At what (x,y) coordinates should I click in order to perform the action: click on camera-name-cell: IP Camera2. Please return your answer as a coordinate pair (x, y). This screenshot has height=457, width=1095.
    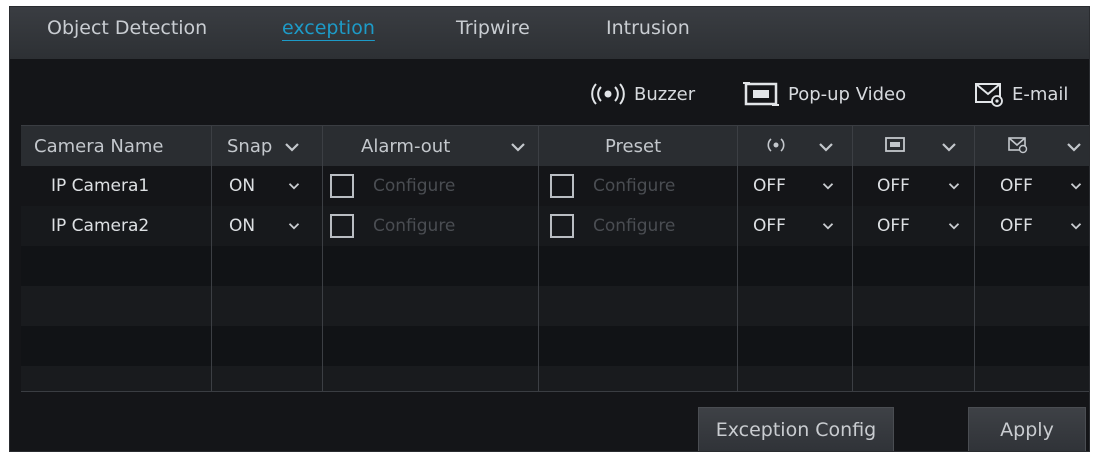
    Looking at the image, I should click on (100, 226).